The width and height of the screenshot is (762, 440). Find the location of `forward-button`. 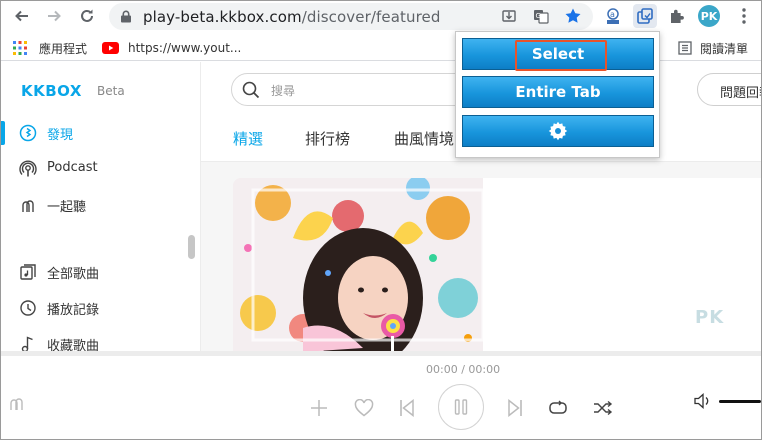

forward-button is located at coordinates (54, 16).